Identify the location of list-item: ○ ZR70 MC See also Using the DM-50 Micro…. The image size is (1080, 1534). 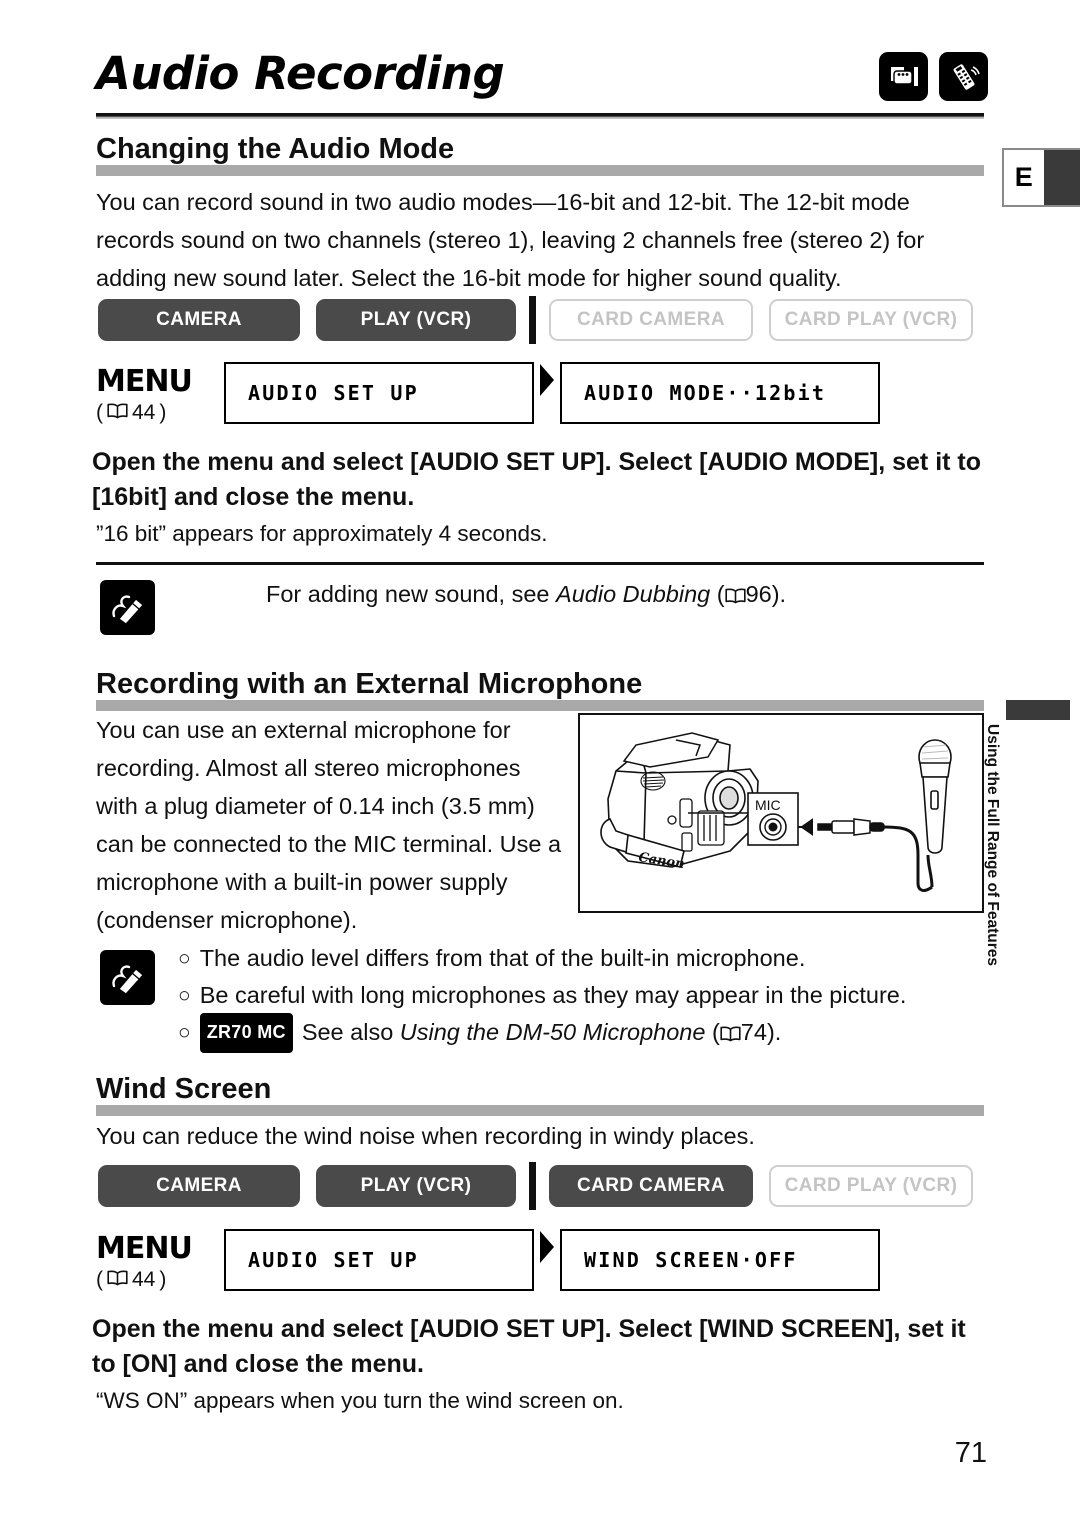
(578, 1034).